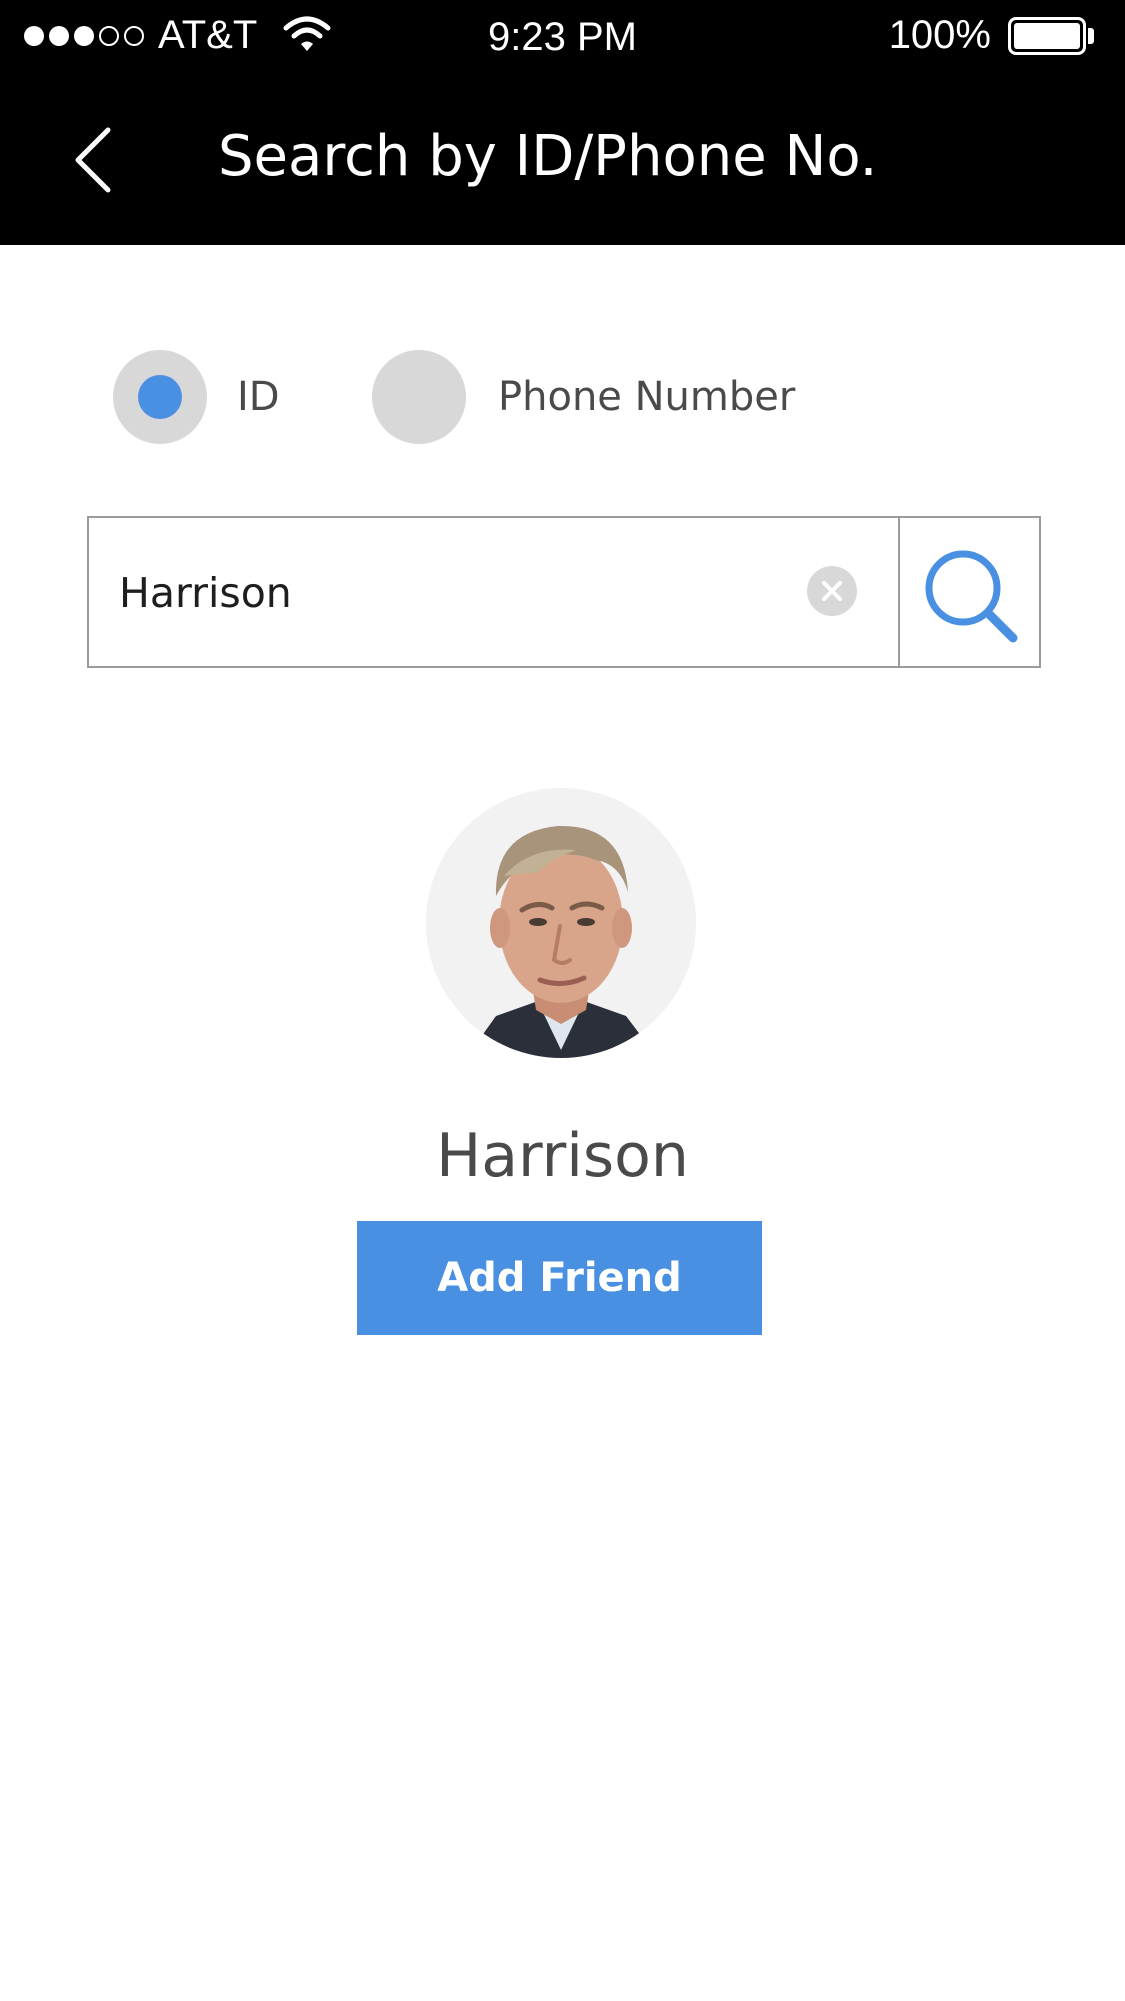  I want to click on search-button, so click(970, 592).